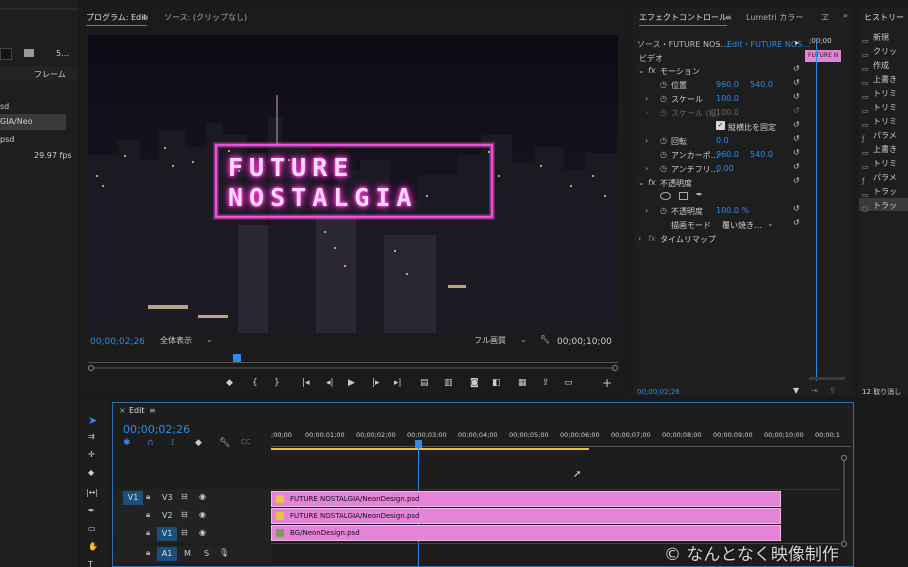 Image resolution: width=908 pixels, height=567 pixels. What do you see at coordinates (844, 505) in the screenshot?
I see `vertical-scrollbar` at bounding box center [844, 505].